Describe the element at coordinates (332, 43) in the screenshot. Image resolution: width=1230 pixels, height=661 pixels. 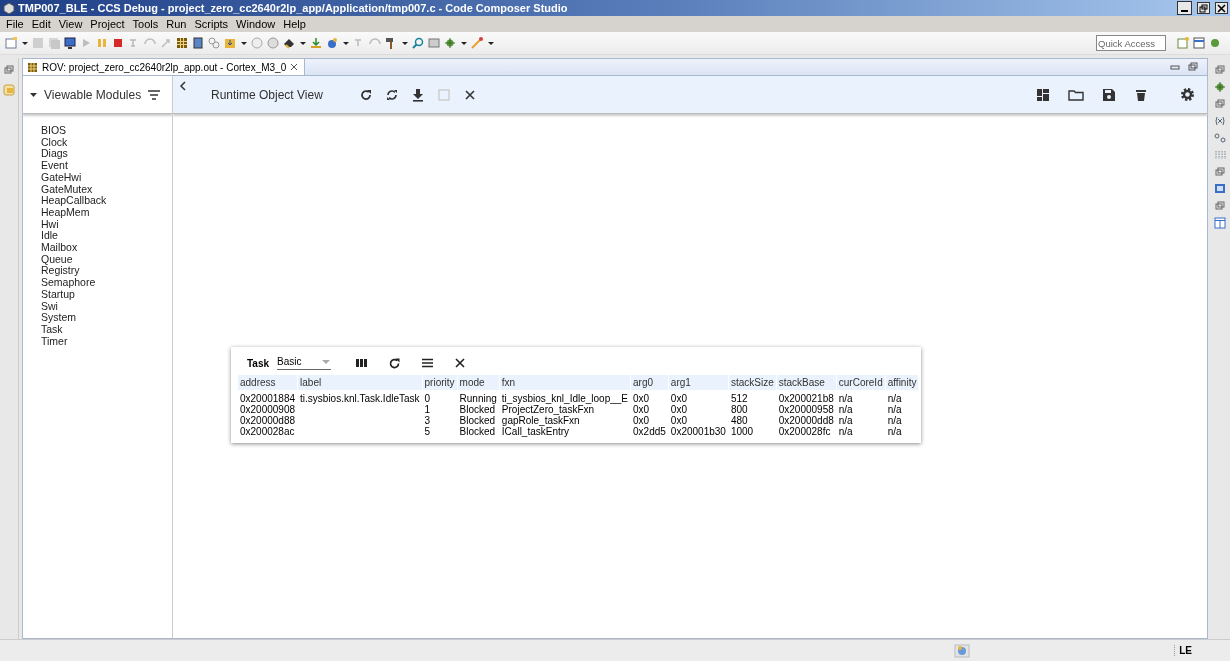
I see `globe-icon` at that location.